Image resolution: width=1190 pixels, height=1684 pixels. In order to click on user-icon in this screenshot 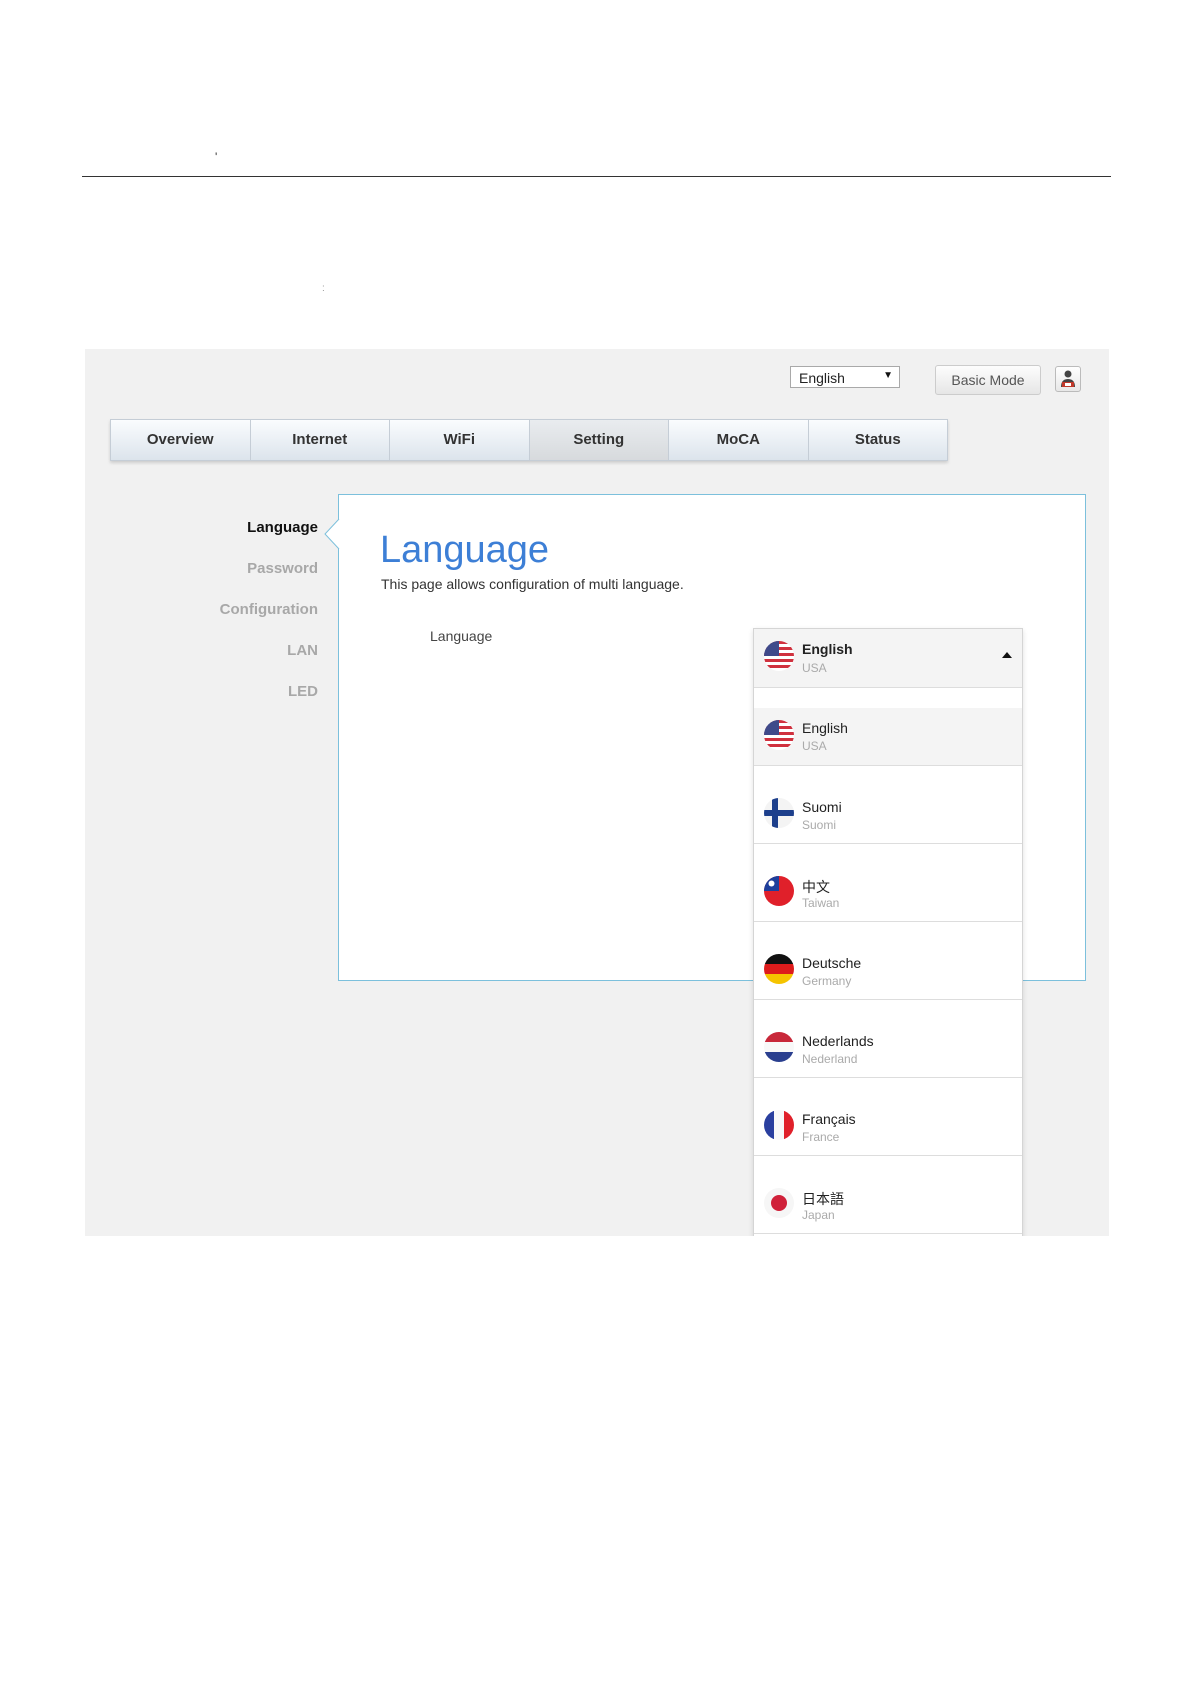, I will do `click(1068, 378)`.